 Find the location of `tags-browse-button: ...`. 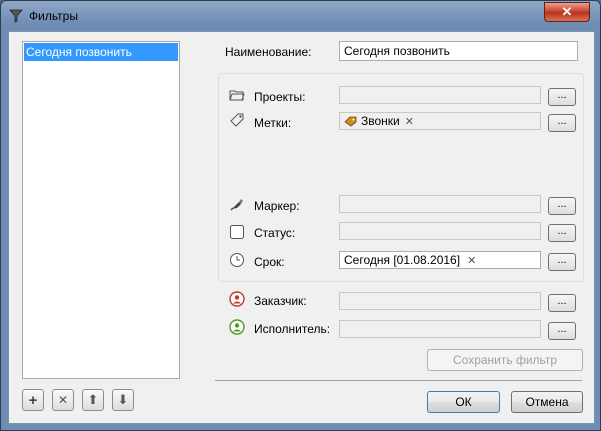

tags-browse-button: ... is located at coordinates (562, 123).